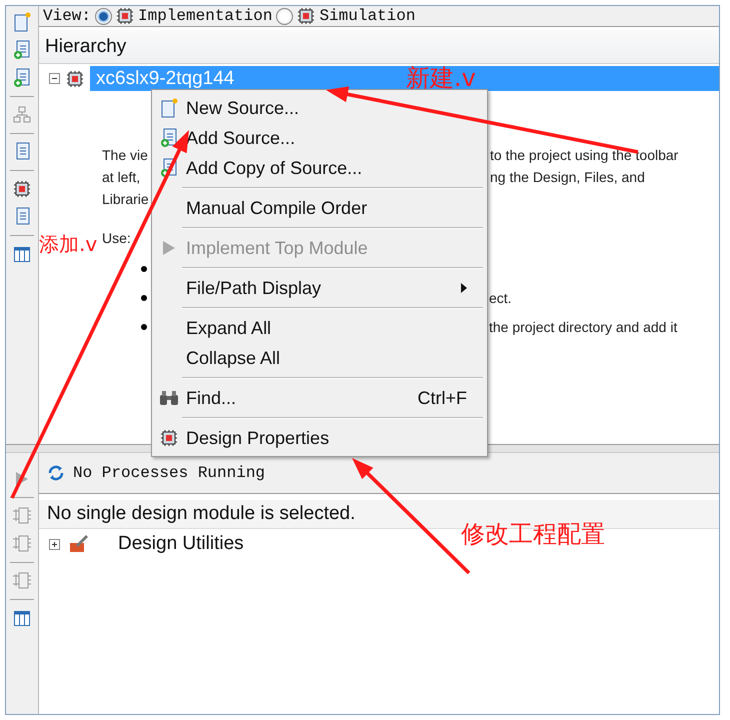 This screenshot has height=720, width=730. I want to click on process-status: No Processes Running, so click(169, 473).